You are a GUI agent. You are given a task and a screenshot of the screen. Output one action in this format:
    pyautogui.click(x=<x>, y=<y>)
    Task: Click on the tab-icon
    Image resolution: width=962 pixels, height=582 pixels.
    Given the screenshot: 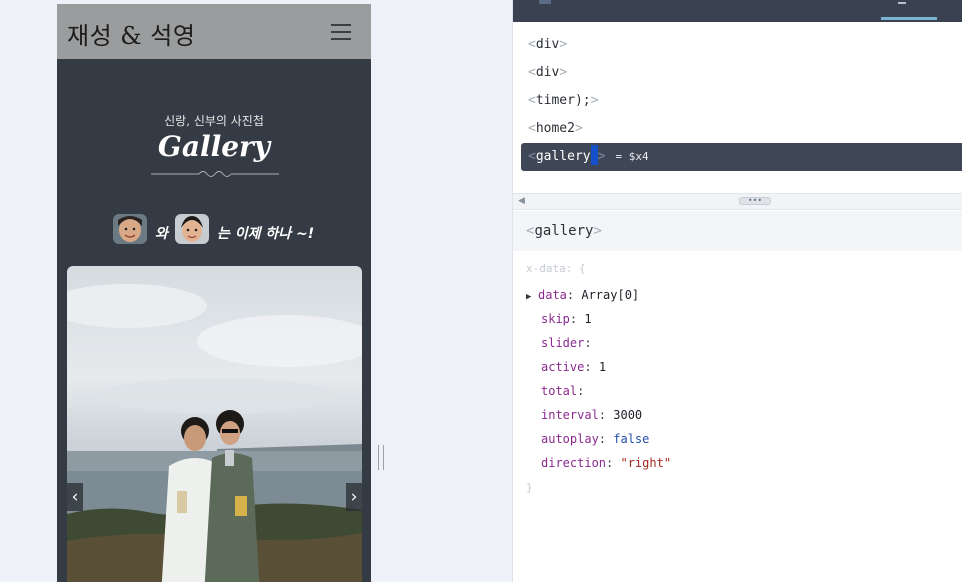 What is the action you would take?
    pyautogui.click(x=902, y=2)
    